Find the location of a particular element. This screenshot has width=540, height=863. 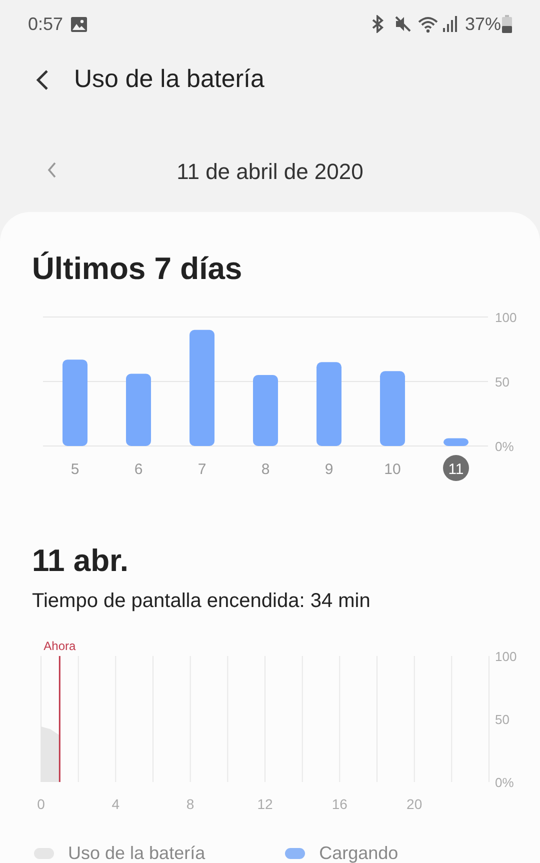

selected-day-badge: 11 is located at coordinates (456, 468).